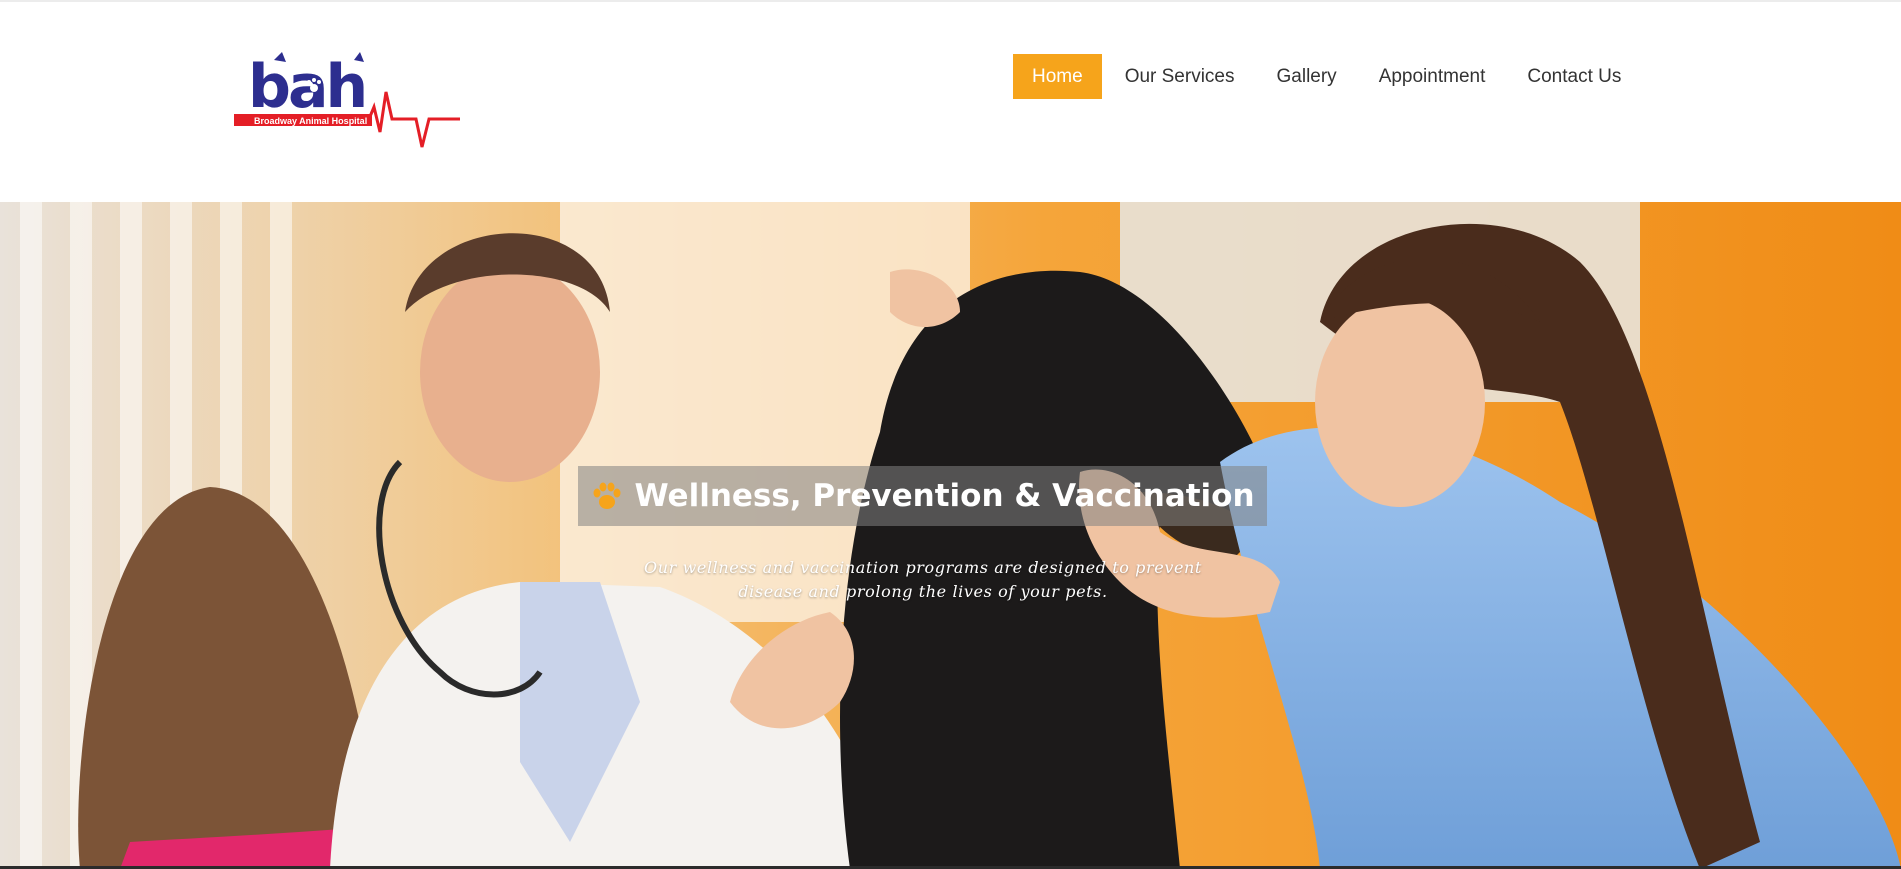 This screenshot has width=1901, height=869. What do you see at coordinates (1307, 76) in the screenshot?
I see `nav-gallery: Gallery` at bounding box center [1307, 76].